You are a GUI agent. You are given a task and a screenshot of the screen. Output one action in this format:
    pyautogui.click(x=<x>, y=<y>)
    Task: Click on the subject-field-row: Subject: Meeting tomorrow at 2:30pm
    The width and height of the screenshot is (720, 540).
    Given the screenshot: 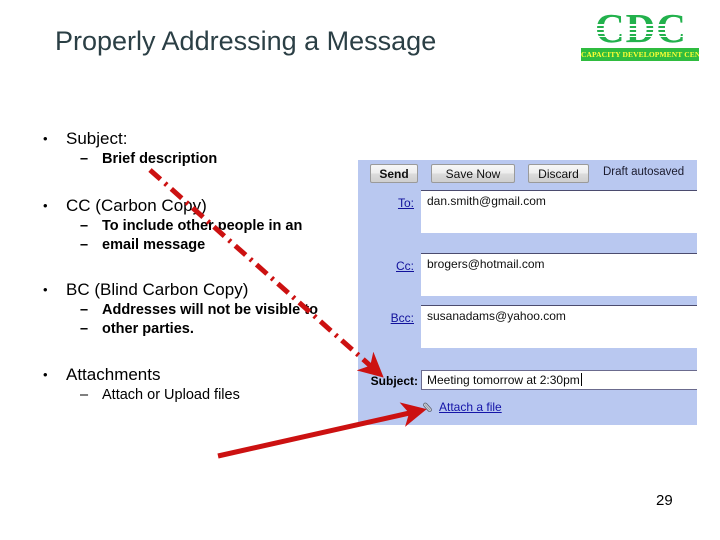 What is the action you would take?
    pyautogui.click(x=527, y=382)
    